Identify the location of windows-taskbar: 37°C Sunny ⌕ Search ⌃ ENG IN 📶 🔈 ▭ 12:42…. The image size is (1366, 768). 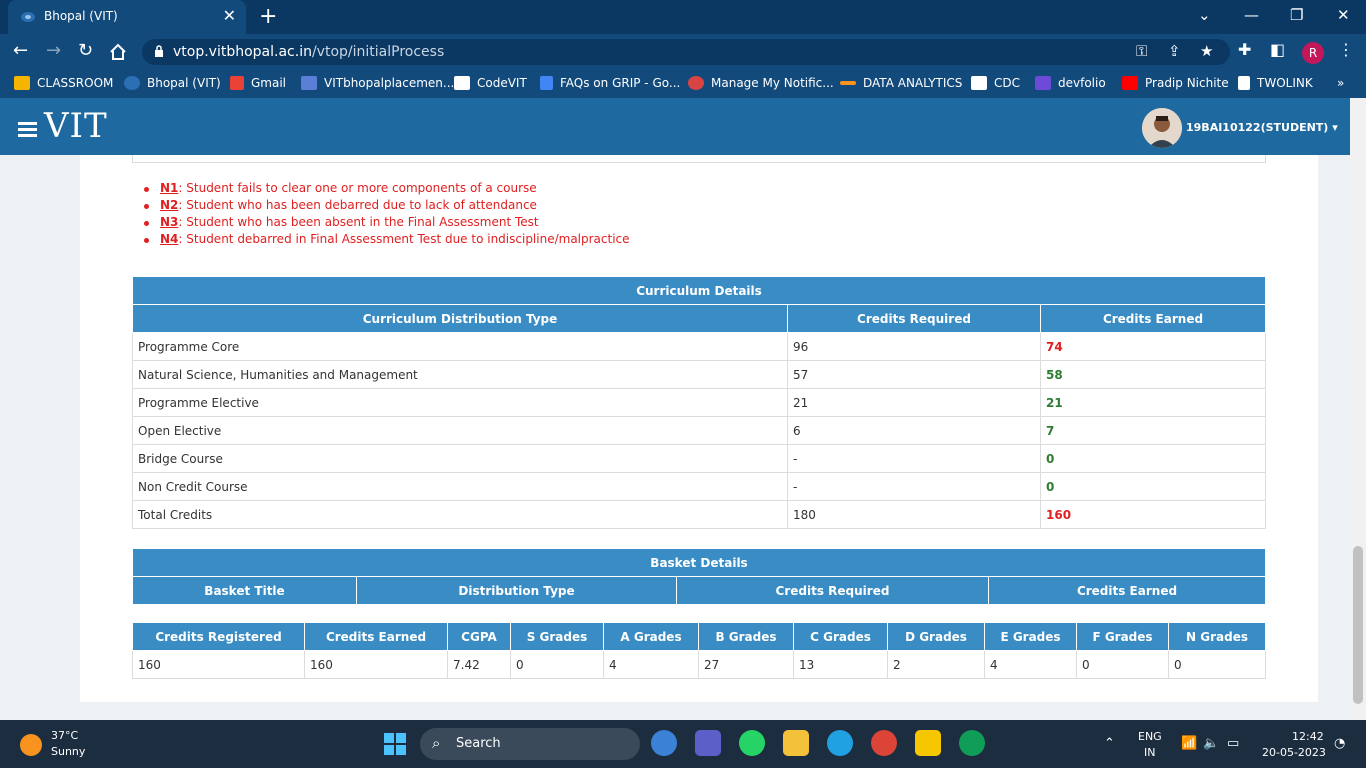
(683, 744).